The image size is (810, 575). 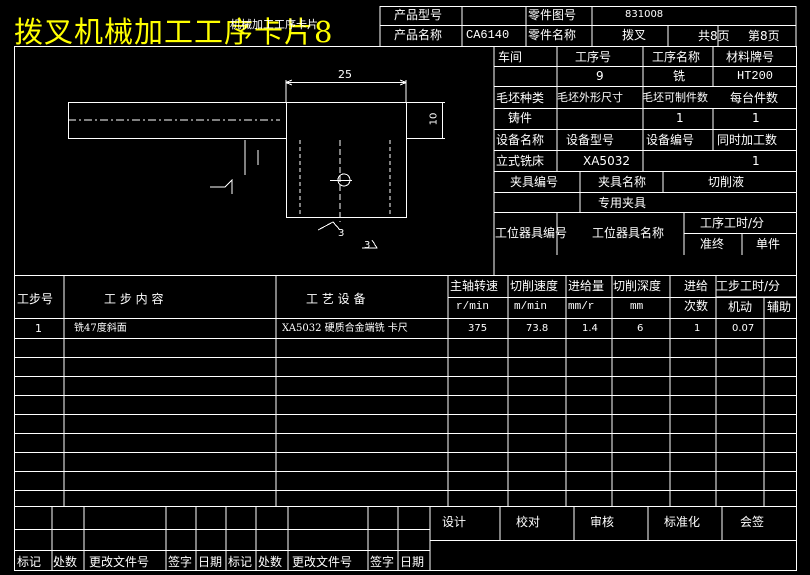 What do you see at coordinates (622, 203) in the screenshot?
I see `fixture-name: 专用夹具` at bounding box center [622, 203].